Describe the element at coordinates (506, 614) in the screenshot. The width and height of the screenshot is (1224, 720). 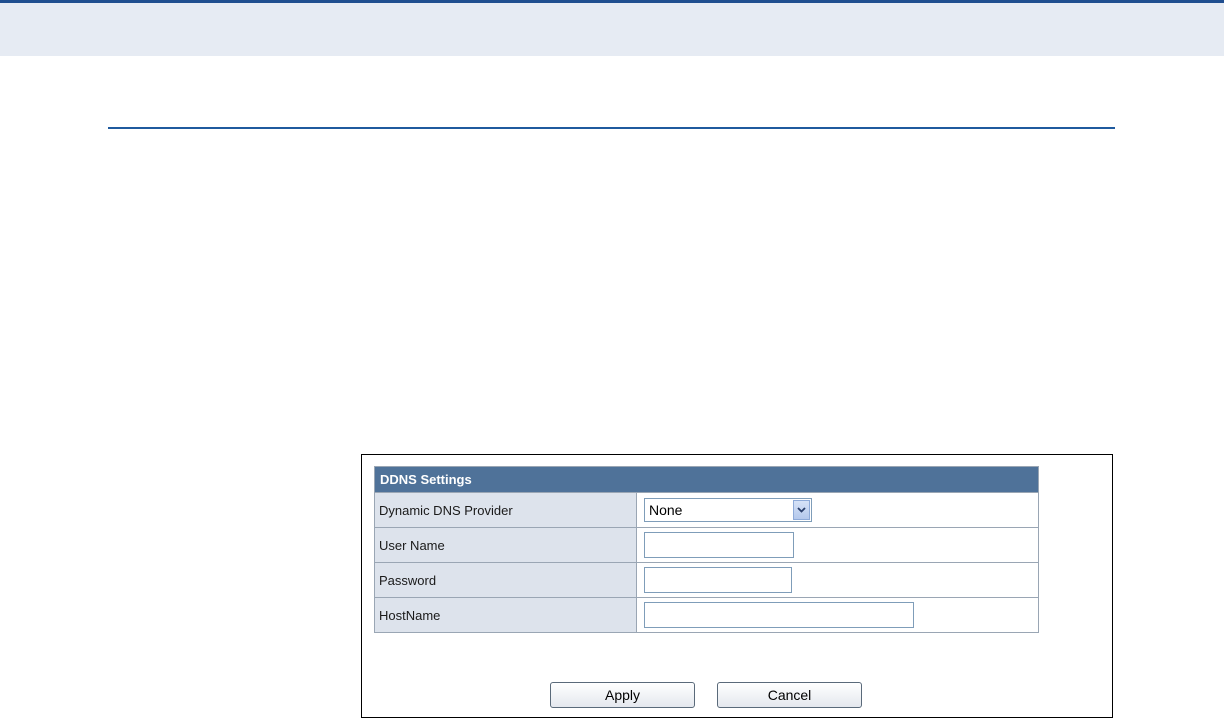
I see `hostname-label: HostName` at that location.